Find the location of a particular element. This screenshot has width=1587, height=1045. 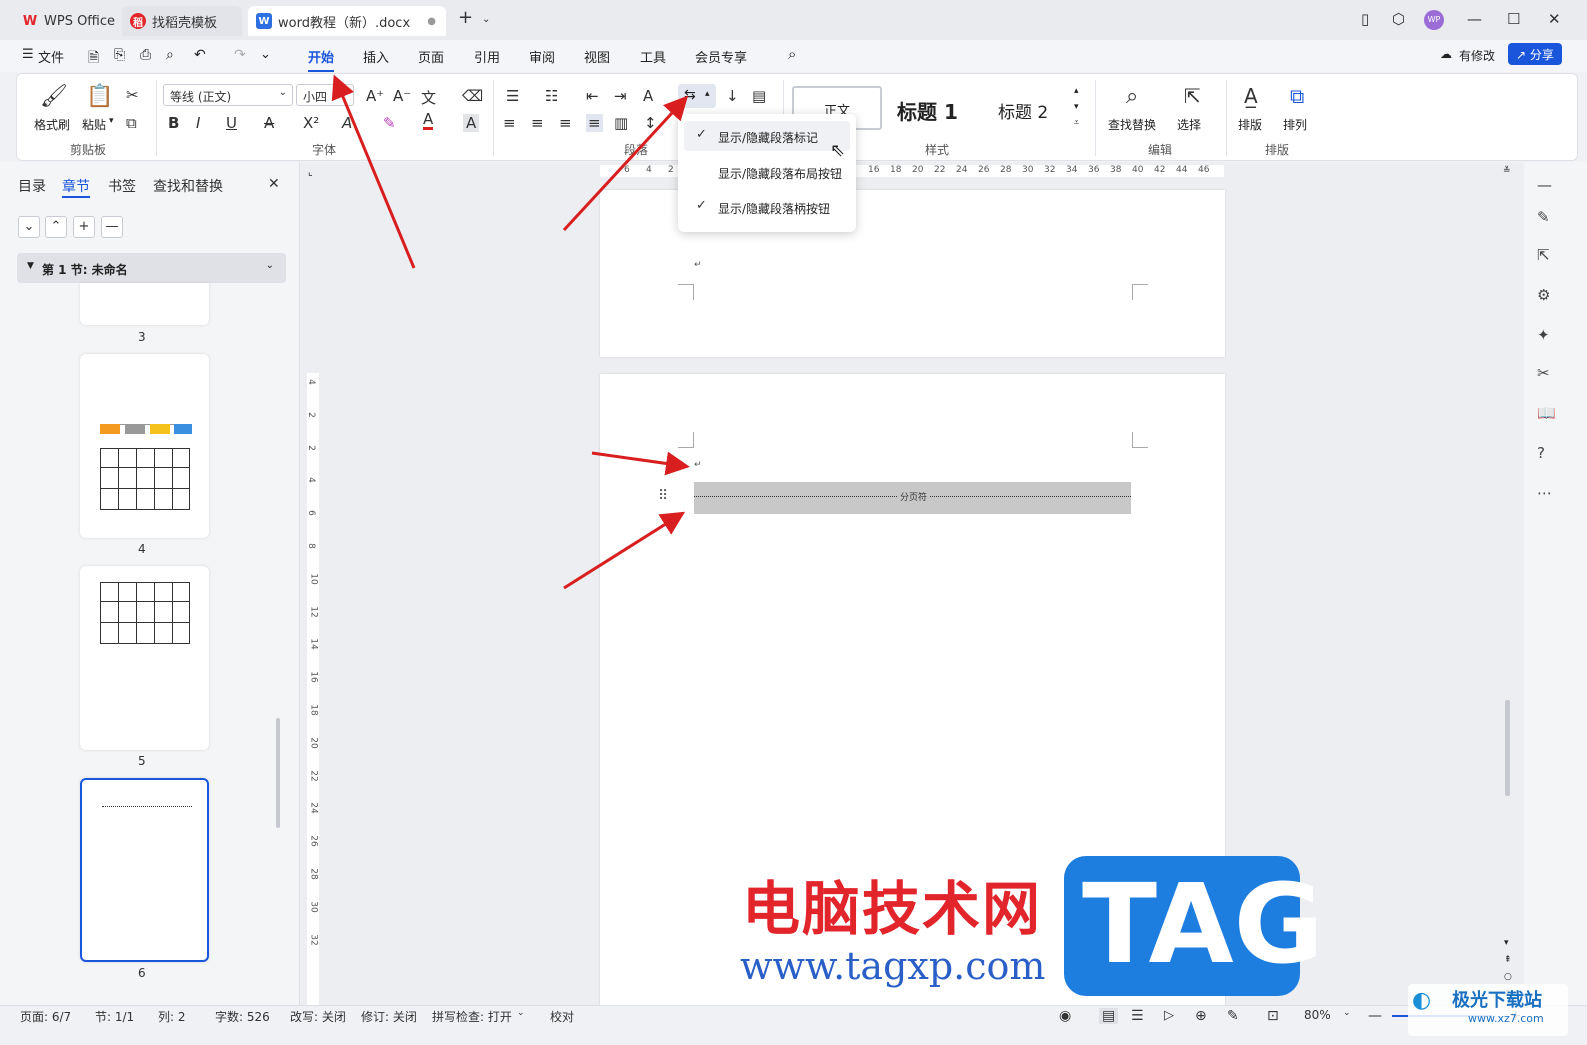

cube-icon: ⬡ is located at coordinates (1398, 19).